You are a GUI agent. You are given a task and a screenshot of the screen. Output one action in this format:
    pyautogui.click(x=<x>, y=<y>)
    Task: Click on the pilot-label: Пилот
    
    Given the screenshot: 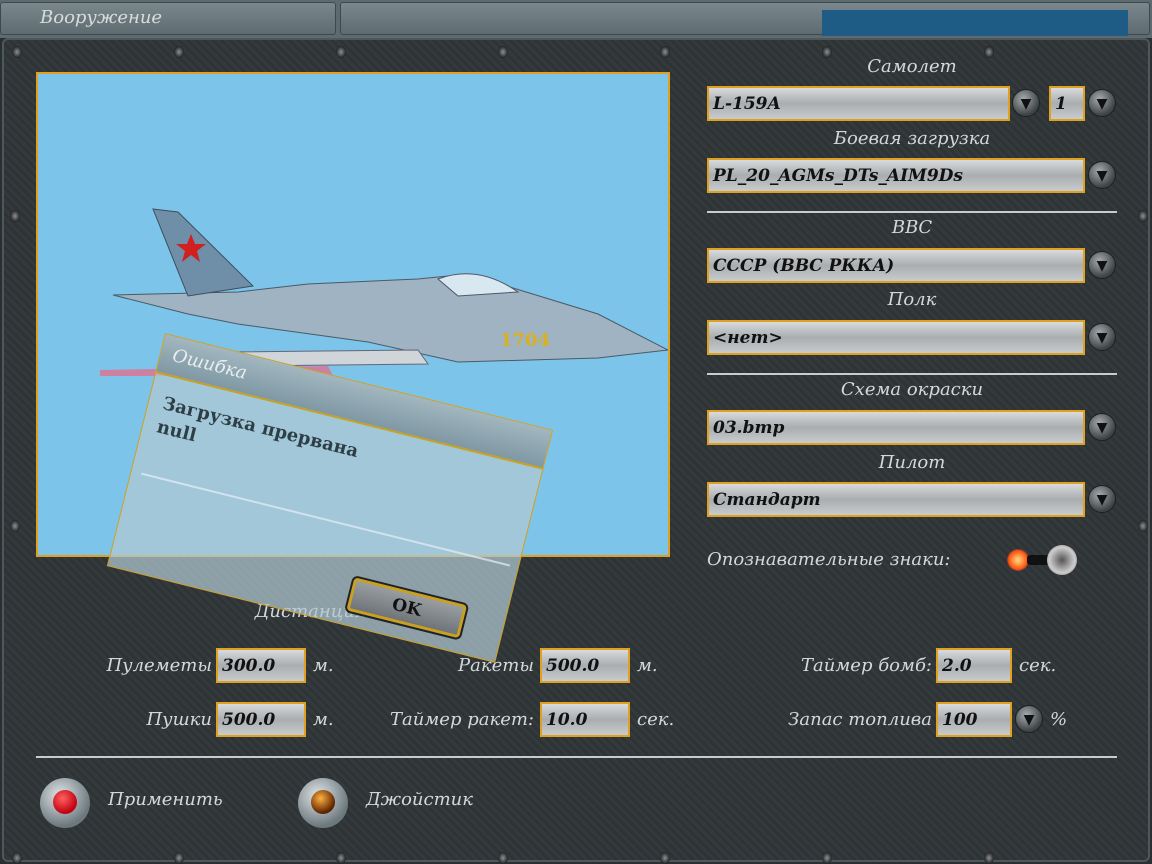 What is the action you would take?
    pyautogui.click(x=912, y=462)
    